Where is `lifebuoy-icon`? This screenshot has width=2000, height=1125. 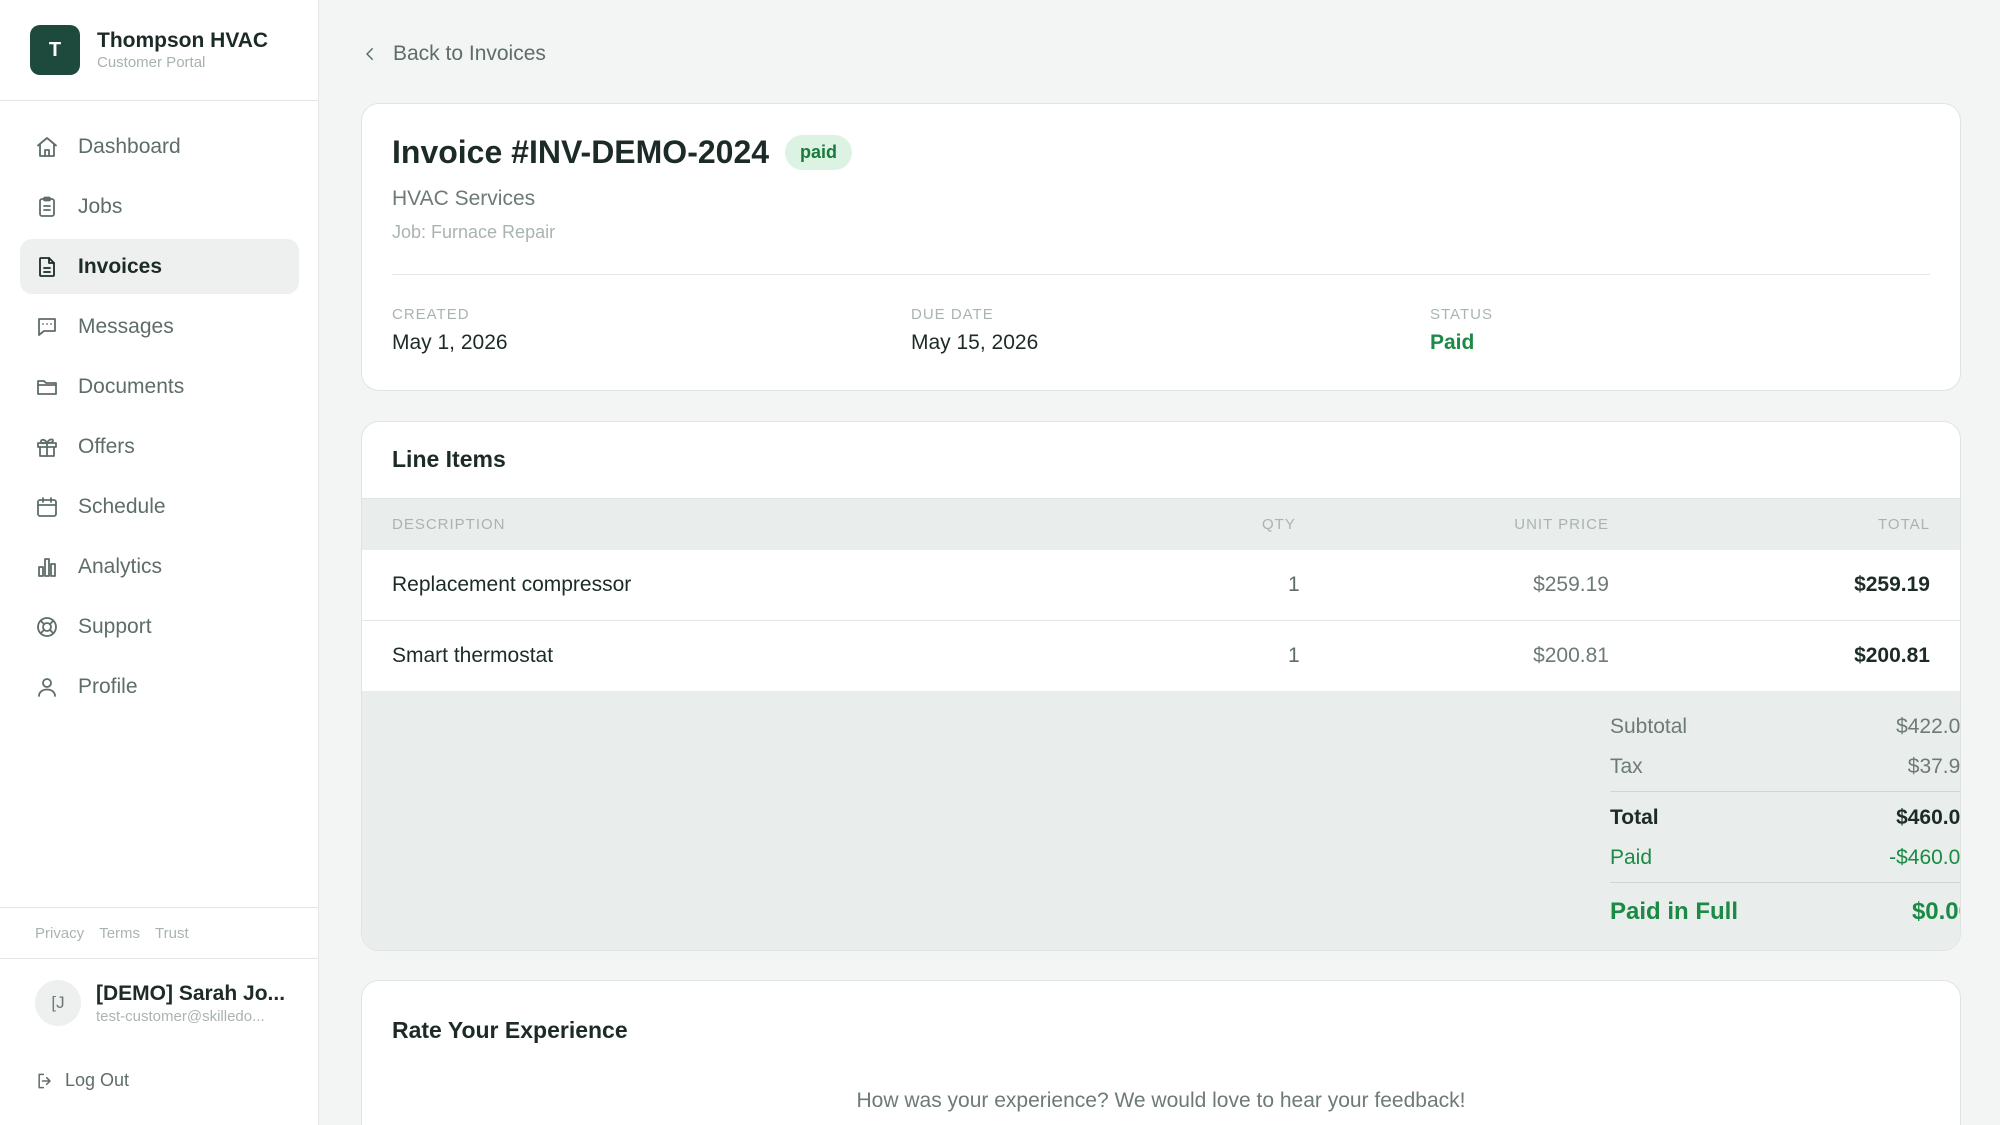 lifebuoy-icon is located at coordinates (47, 626).